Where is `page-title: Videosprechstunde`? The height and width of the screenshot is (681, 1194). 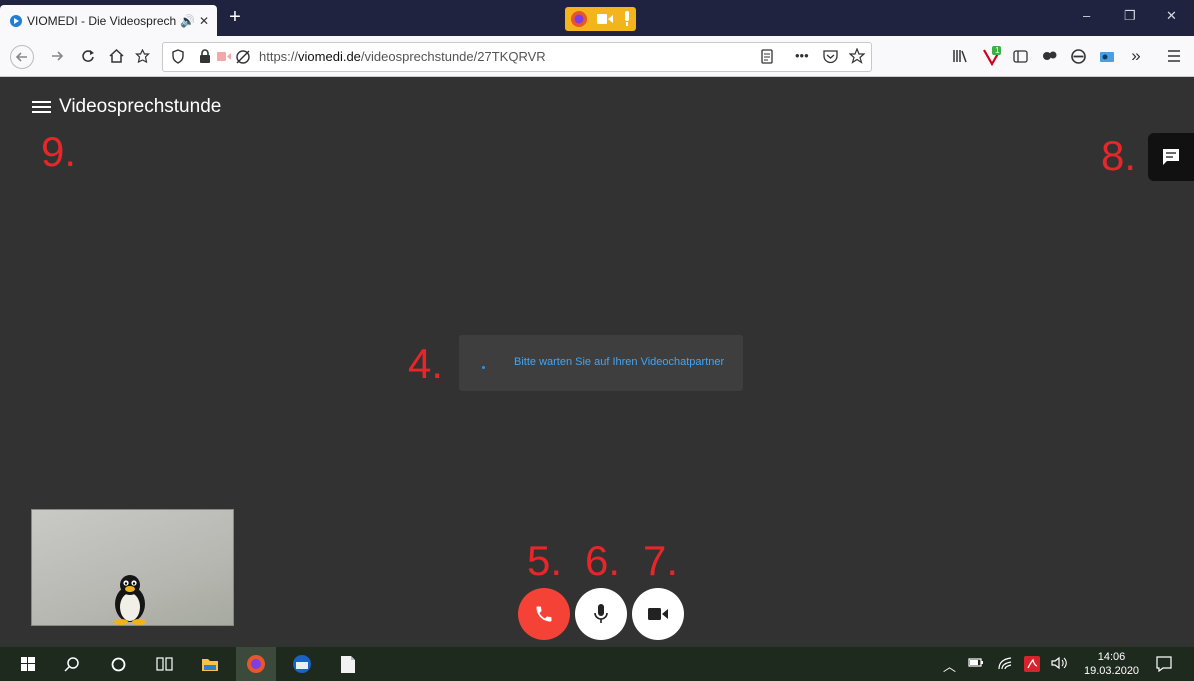 page-title: Videosprechstunde is located at coordinates (140, 106).